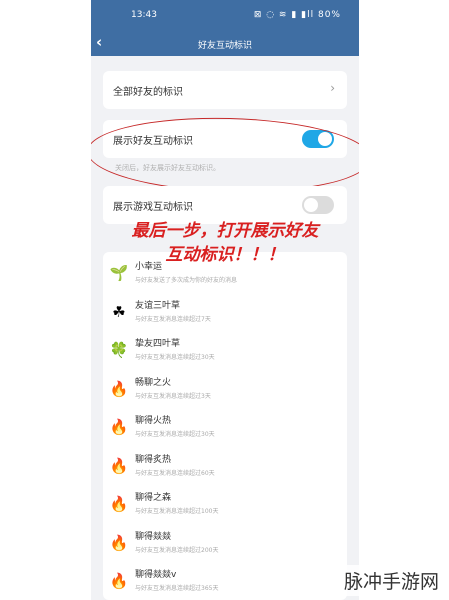 The image size is (449, 600). I want to click on four-leaf-clover-icon: 🍀, so click(119, 350).